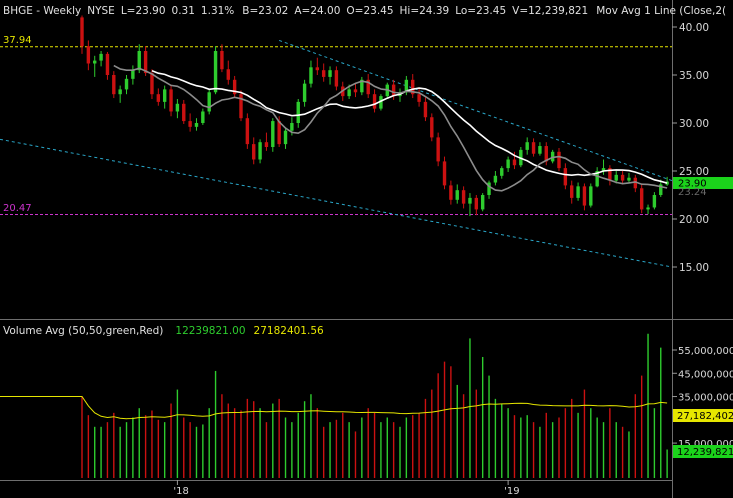 Image resolution: width=733 pixels, height=498 pixels. What do you see at coordinates (425, 11) in the screenshot?
I see `high-price: Hi=24.39` at bounding box center [425, 11].